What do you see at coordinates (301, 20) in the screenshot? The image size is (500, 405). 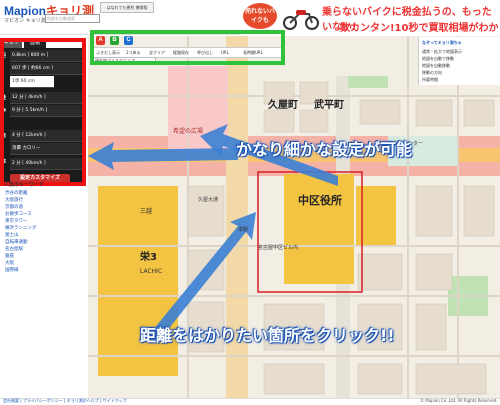 I see `motorcycle-icon` at bounding box center [301, 20].